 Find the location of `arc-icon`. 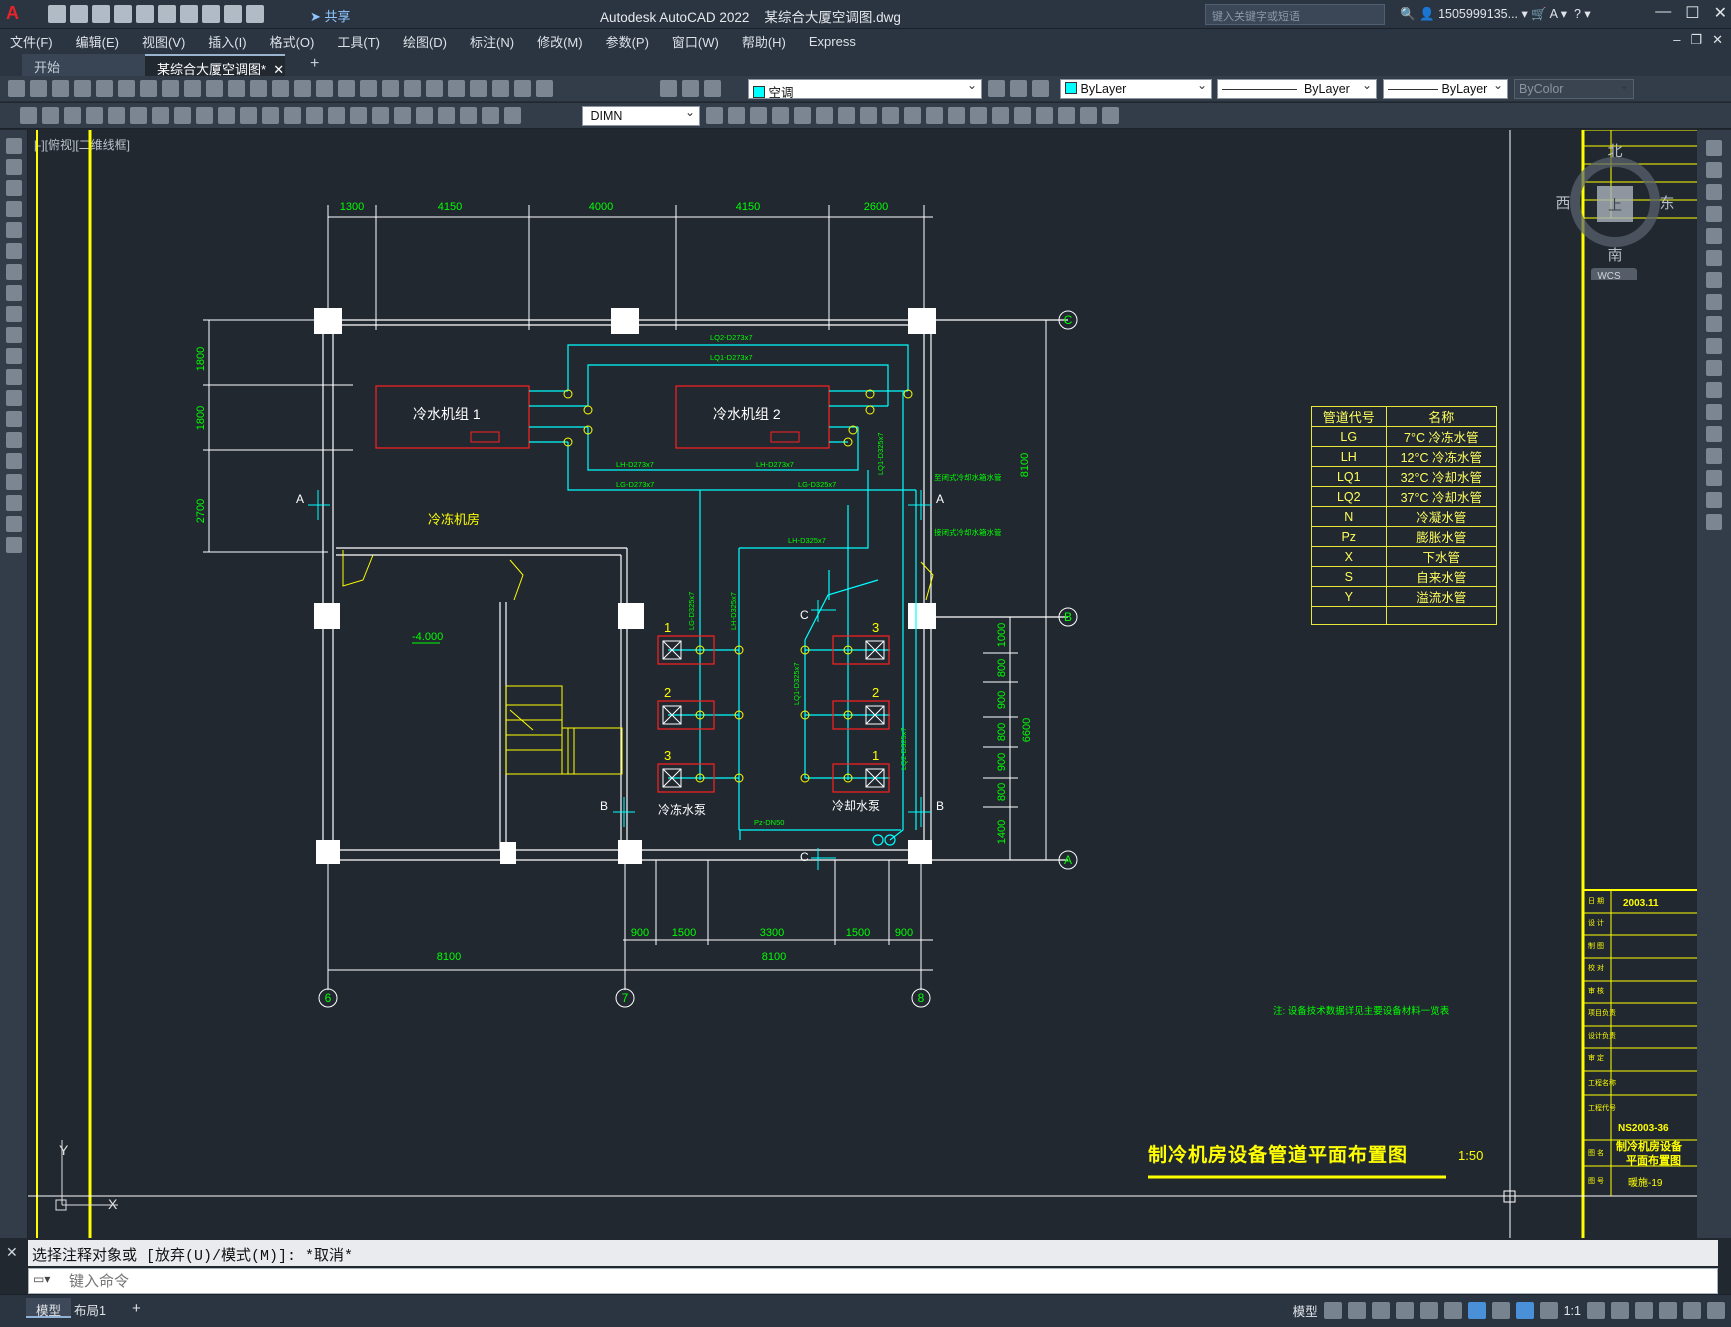

arc-icon is located at coordinates (14, 251).